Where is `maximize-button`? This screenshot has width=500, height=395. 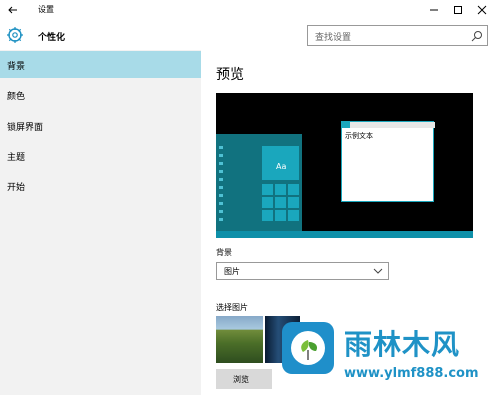
maximize-button is located at coordinates (458, 10).